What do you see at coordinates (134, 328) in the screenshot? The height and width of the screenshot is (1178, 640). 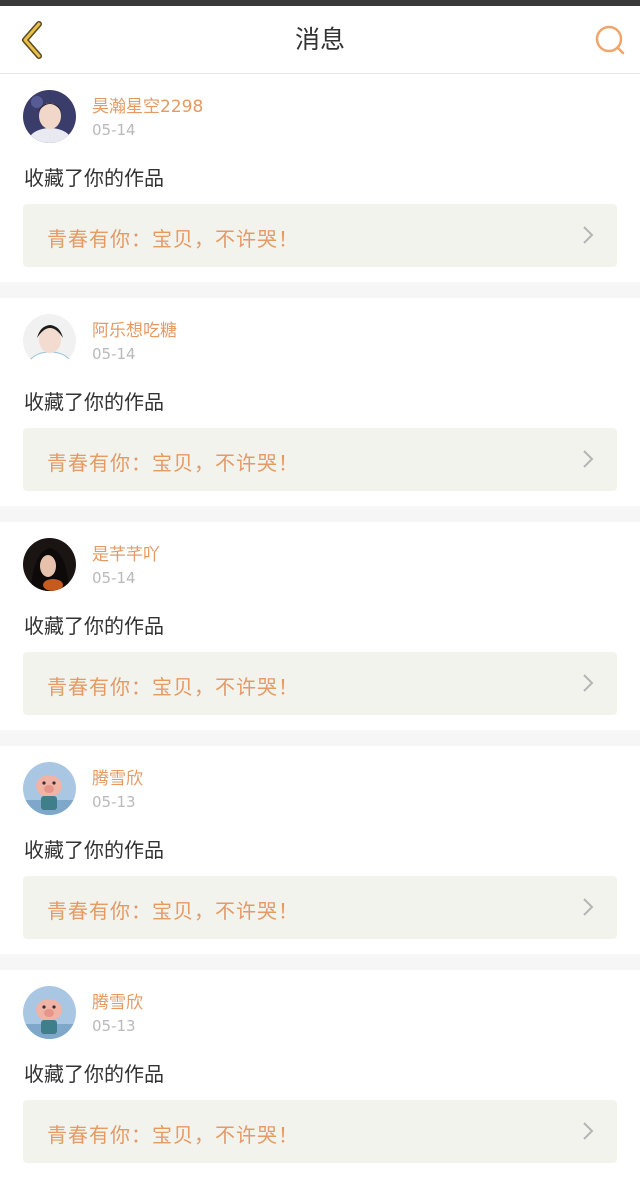 I see `username: 阿乐想吃糖` at bounding box center [134, 328].